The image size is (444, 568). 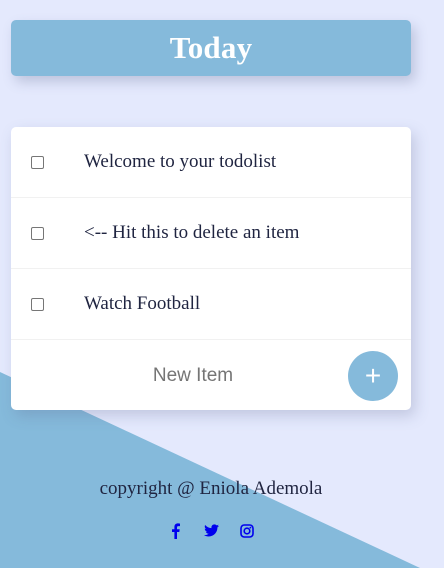 I want to click on item-label: Watch Football, so click(x=142, y=303).